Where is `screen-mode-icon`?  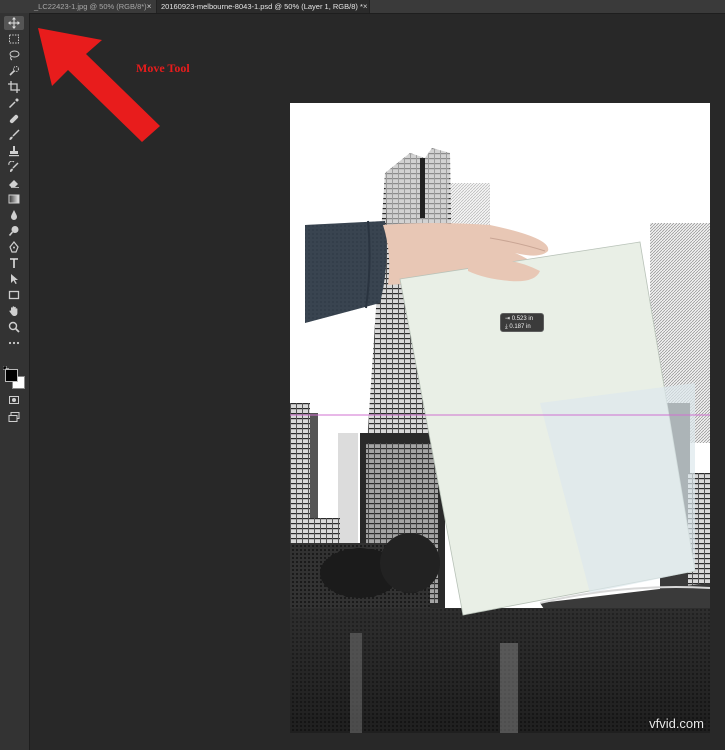
screen-mode-icon is located at coordinates (14, 417).